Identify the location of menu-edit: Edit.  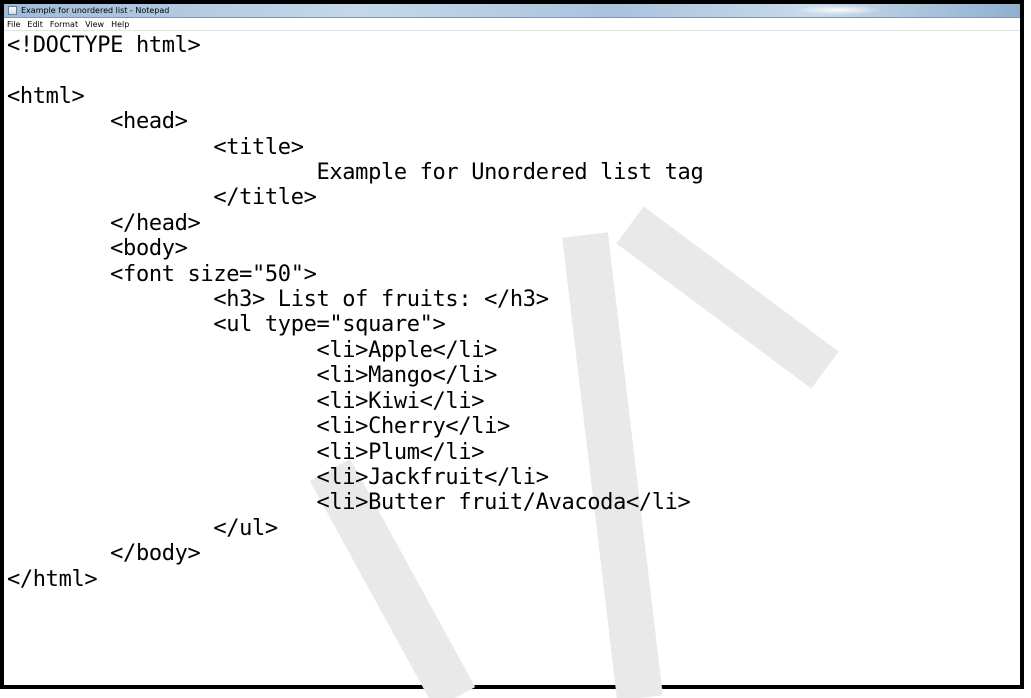
(35, 24).